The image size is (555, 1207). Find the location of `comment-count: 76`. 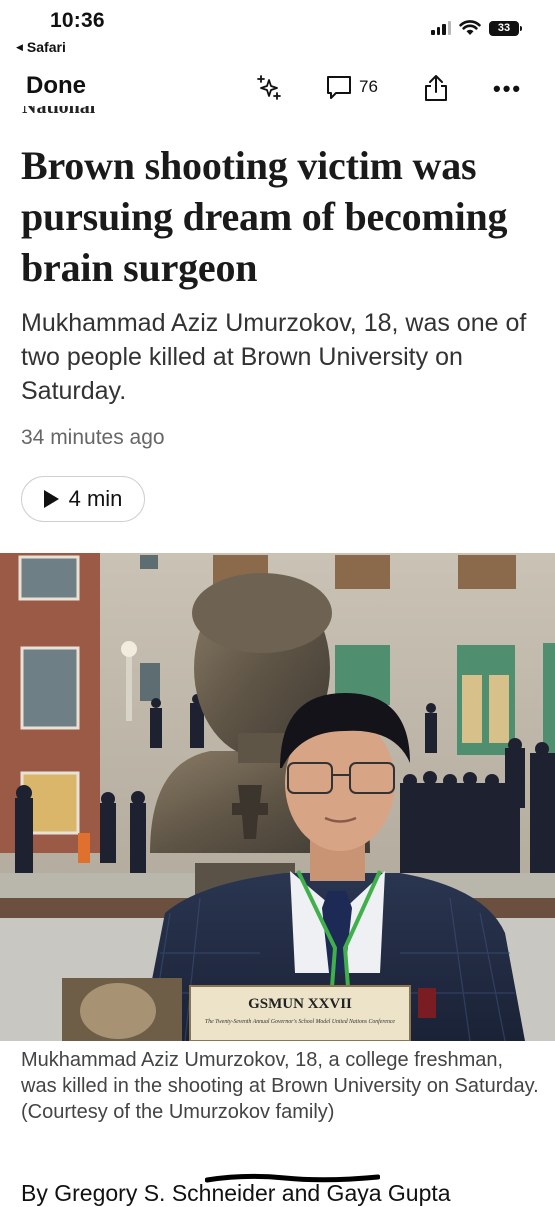

comment-count: 76 is located at coordinates (368, 86).